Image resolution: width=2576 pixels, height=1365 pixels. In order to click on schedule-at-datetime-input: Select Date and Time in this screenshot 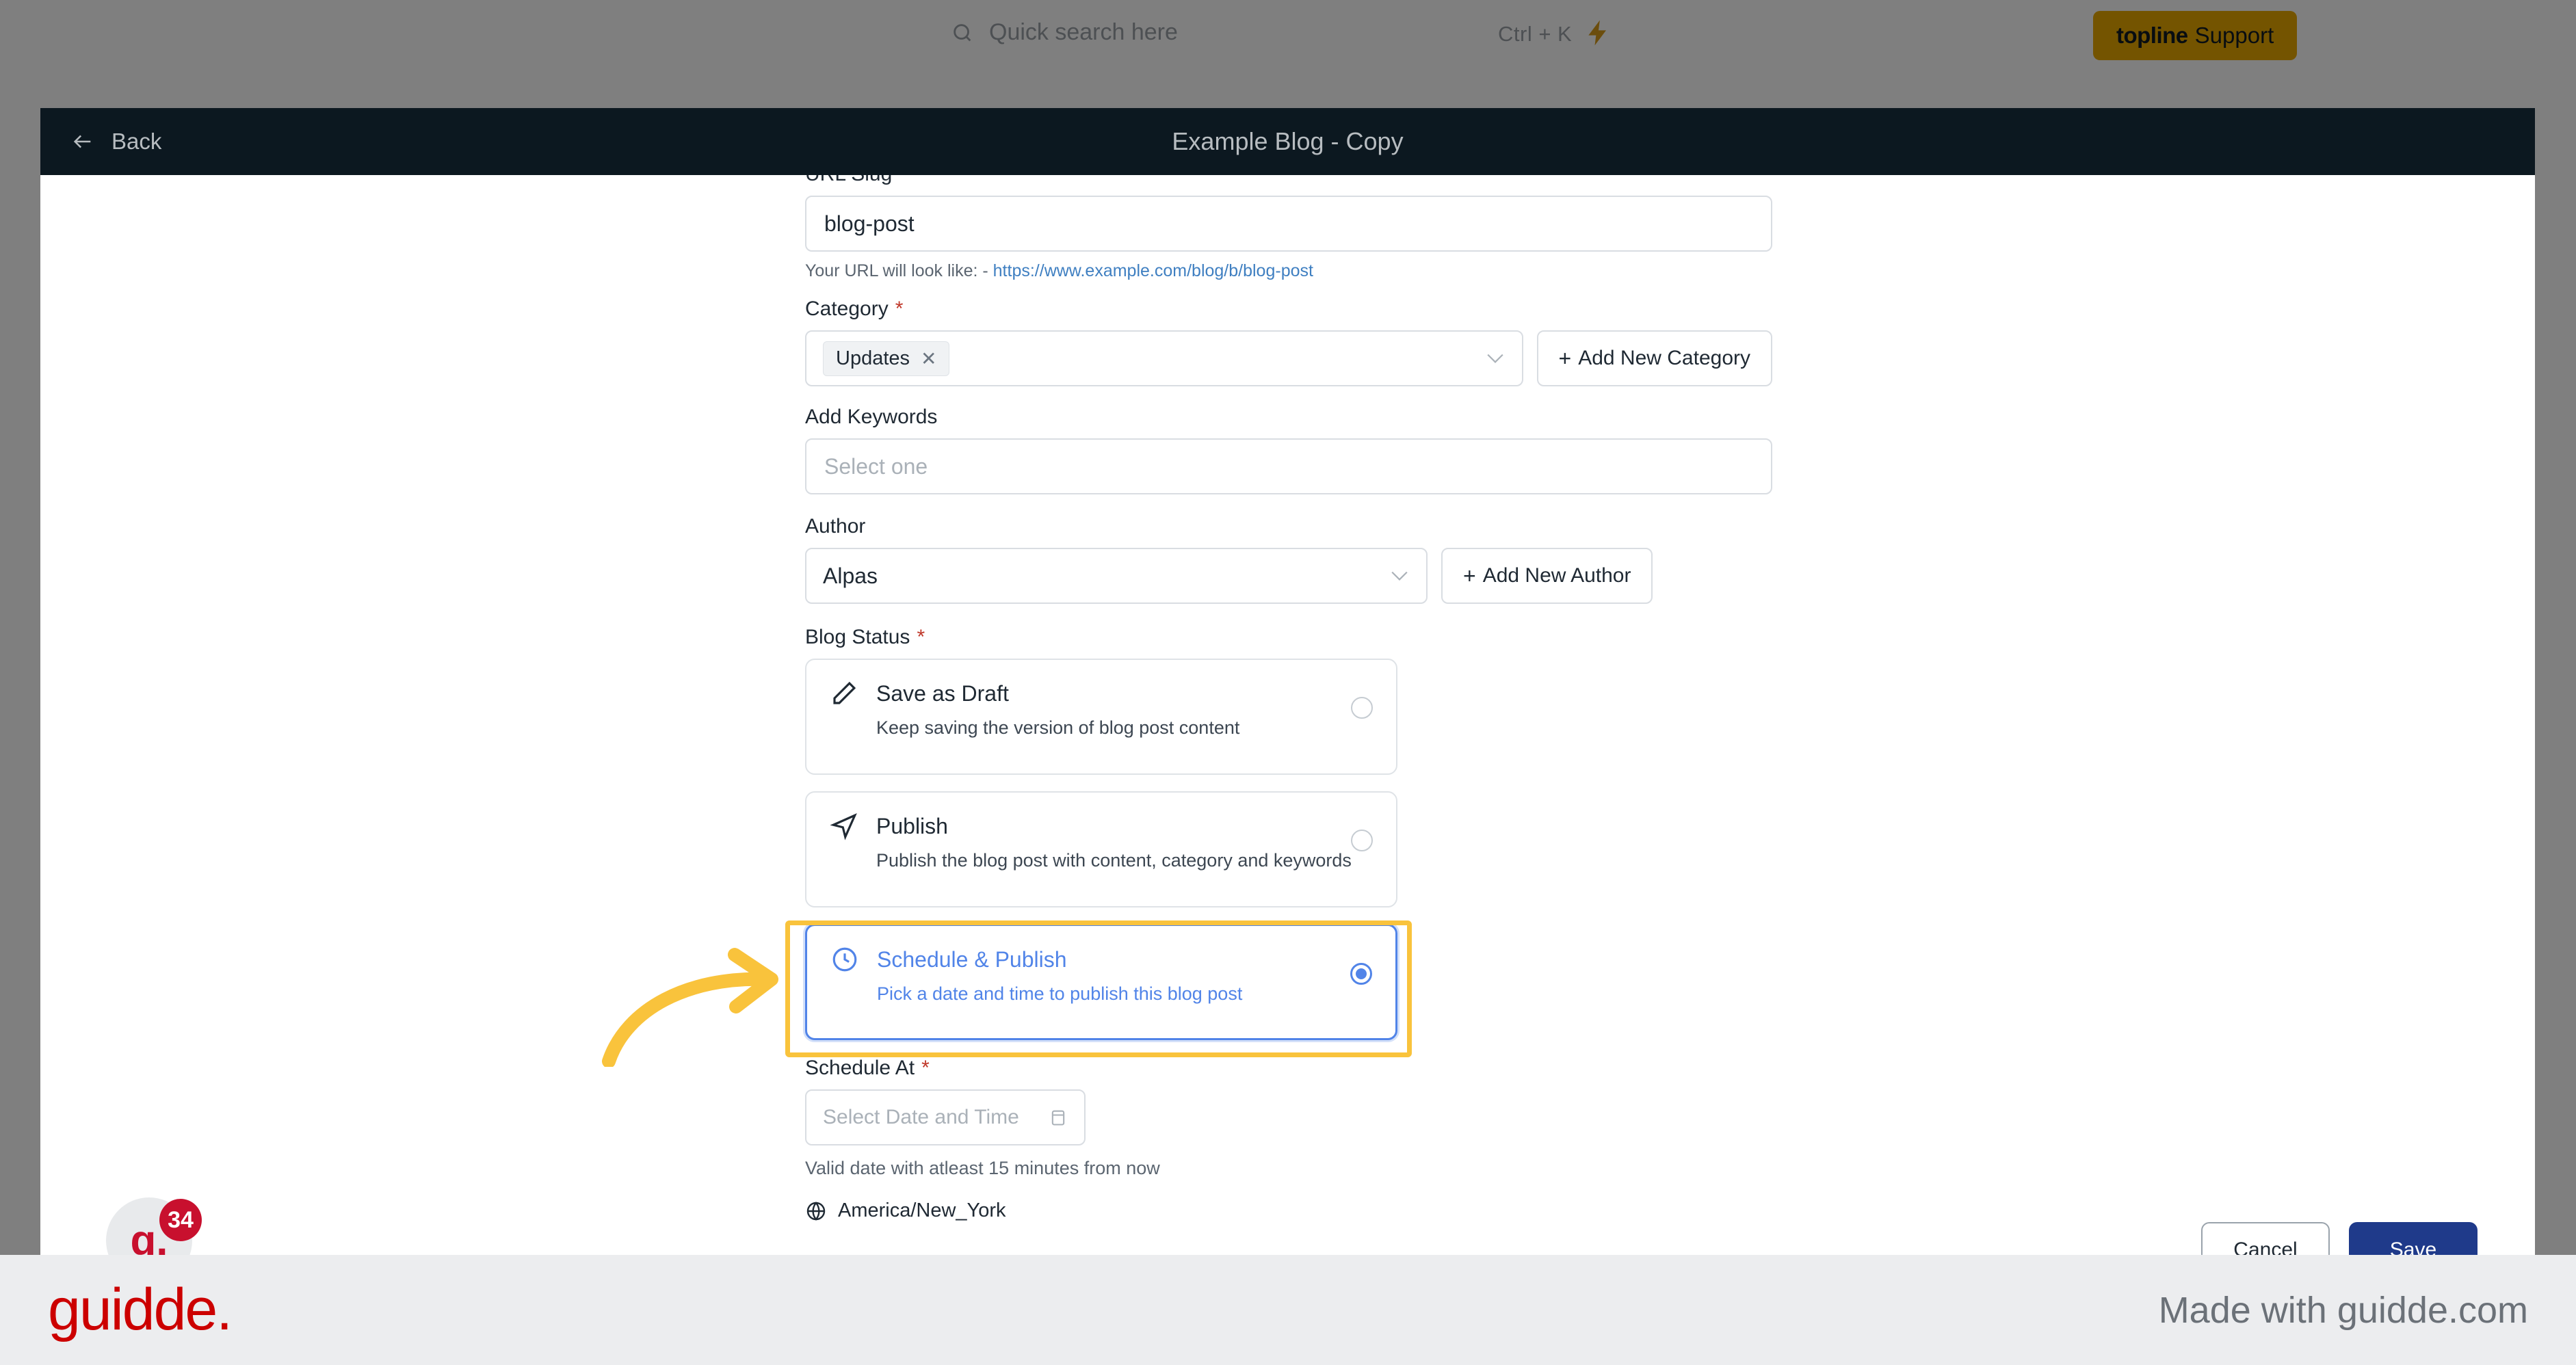, I will do `click(945, 1117)`.